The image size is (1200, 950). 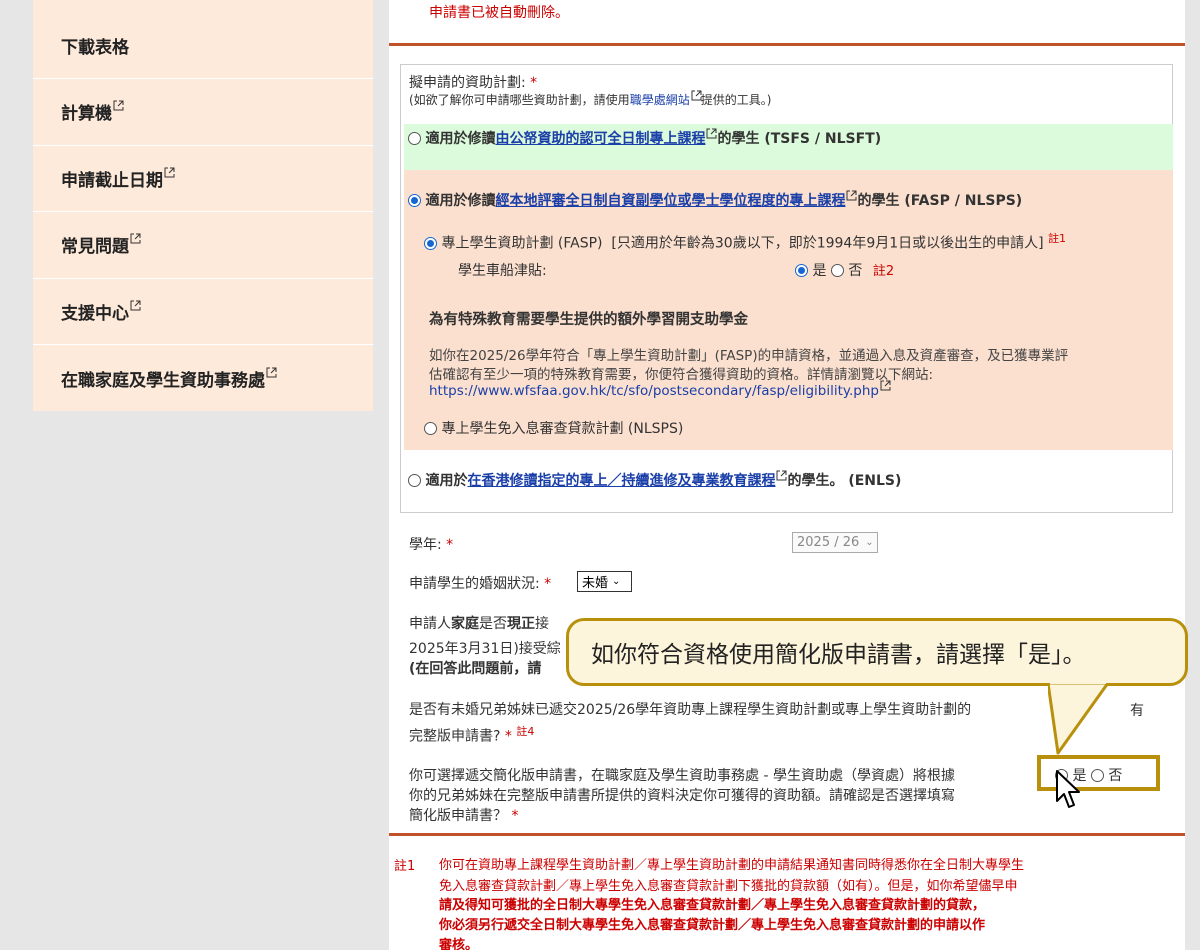 What do you see at coordinates (621, 481) in the screenshot?
I see `enls-course-link: 在香港修讀指定的專上／持續進修及專業教育課程` at bounding box center [621, 481].